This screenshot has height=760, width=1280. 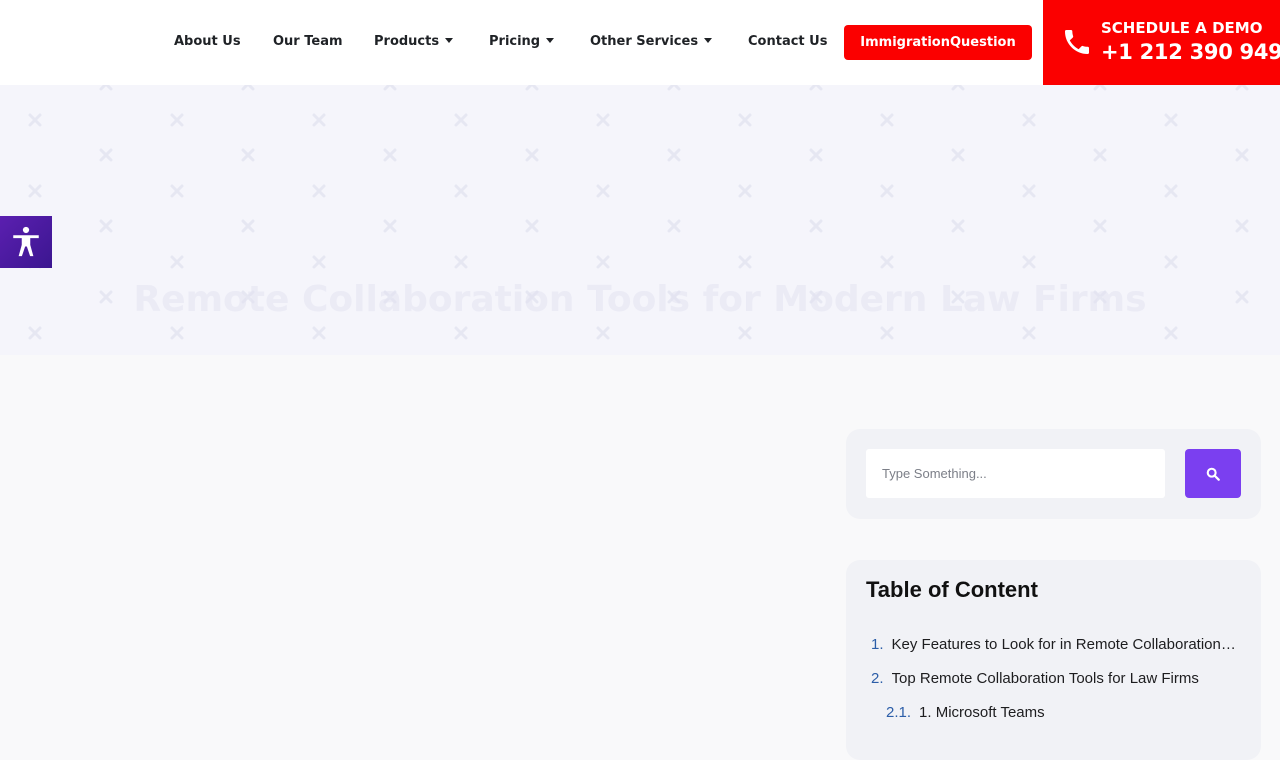 I want to click on accessibility-button, so click(x=26, y=242).